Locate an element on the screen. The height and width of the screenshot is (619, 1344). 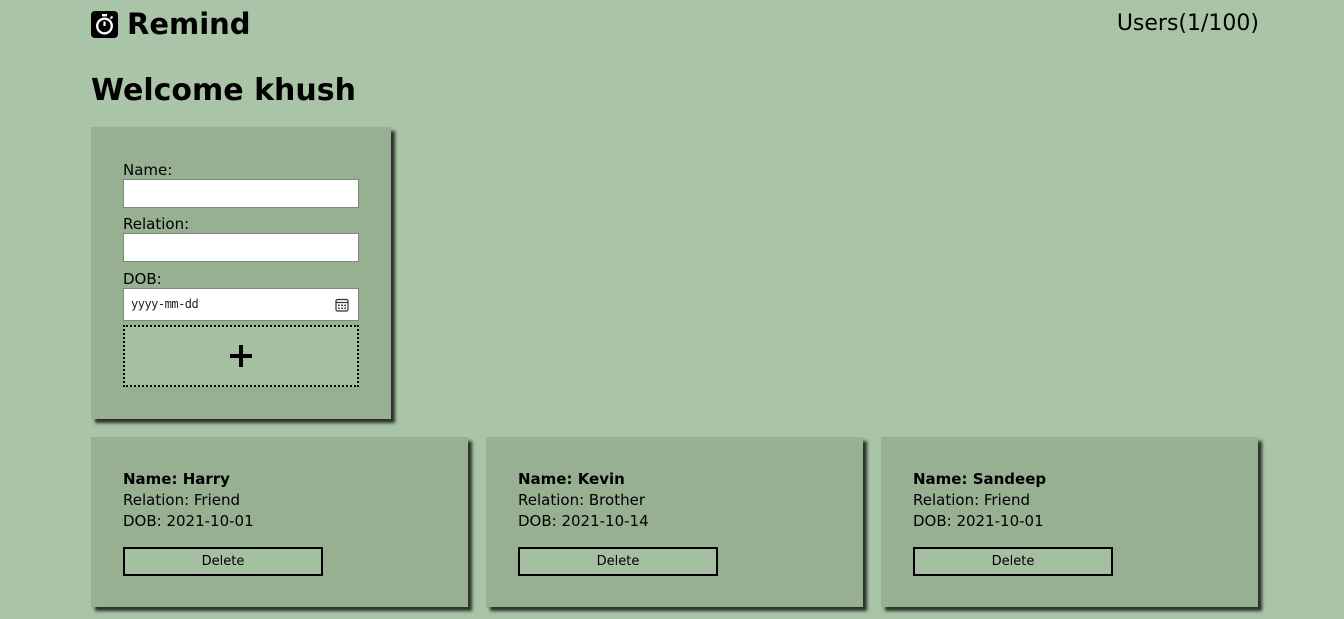
dob-label: DOB: is located at coordinates (142, 279).